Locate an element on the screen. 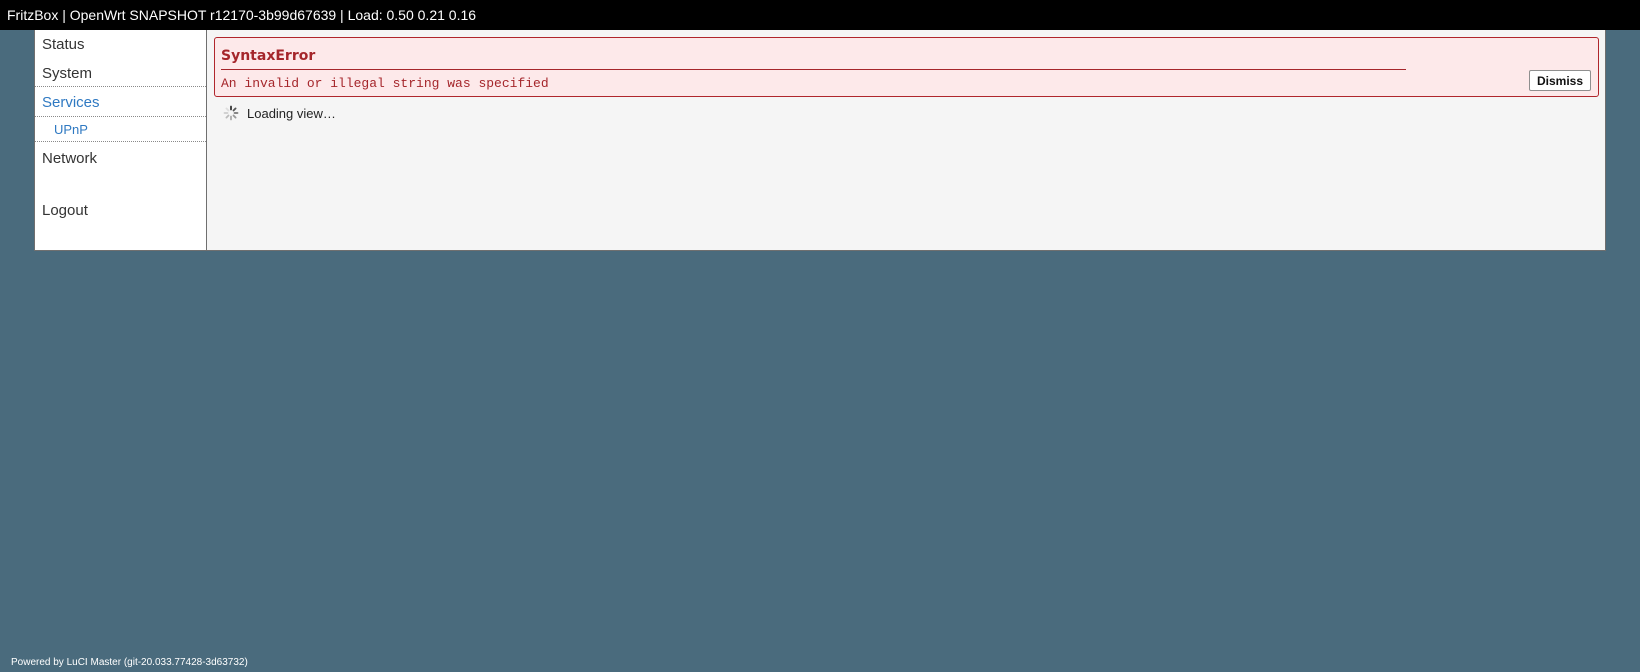 The image size is (1640, 672). alert-divider is located at coordinates (813, 69).